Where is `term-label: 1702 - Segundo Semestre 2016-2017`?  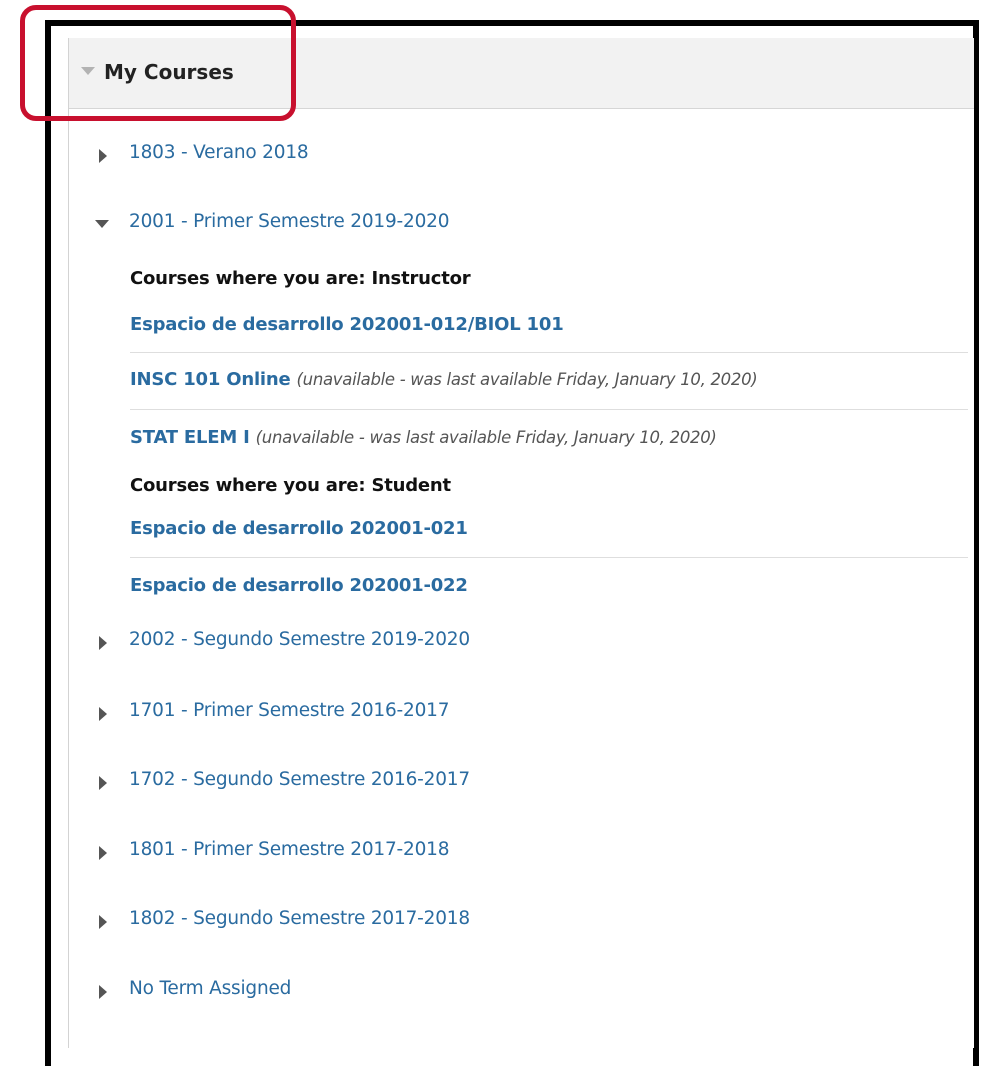 term-label: 1702 - Segundo Semestre 2016-2017 is located at coordinates (299, 779).